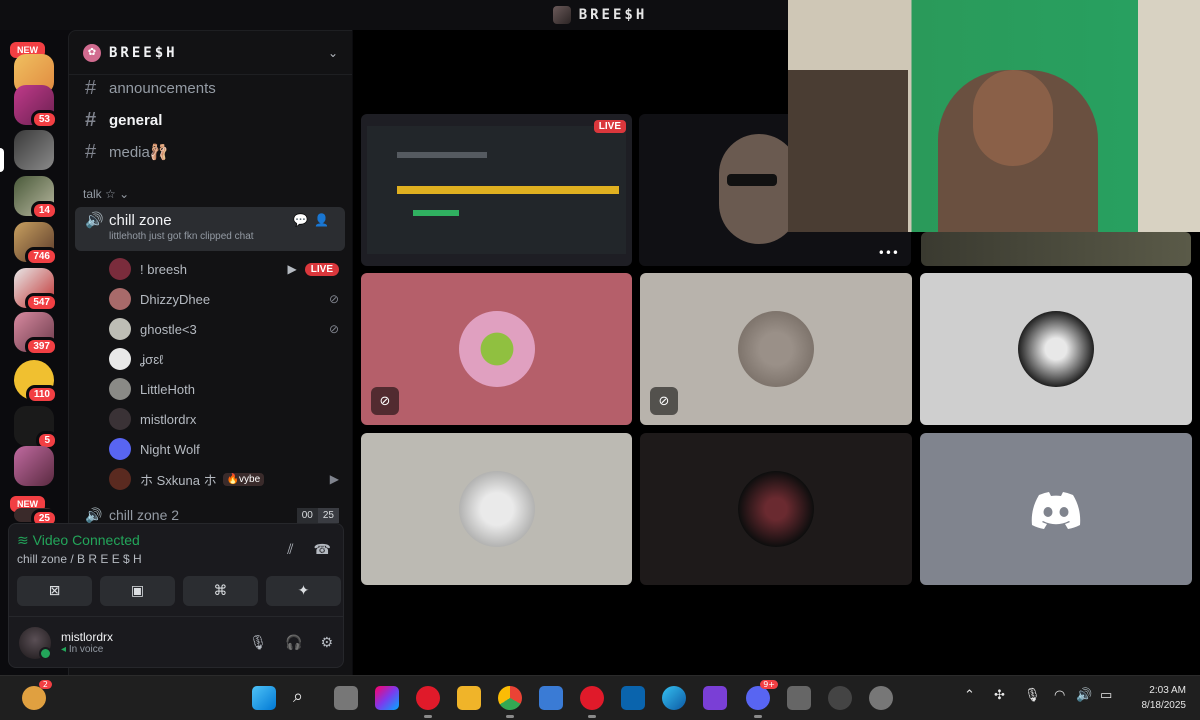 Image resolution: width=1200 pixels, height=720 pixels. What do you see at coordinates (496, 190) in the screenshot?
I see `screen-share-tile: LIVE` at bounding box center [496, 190].